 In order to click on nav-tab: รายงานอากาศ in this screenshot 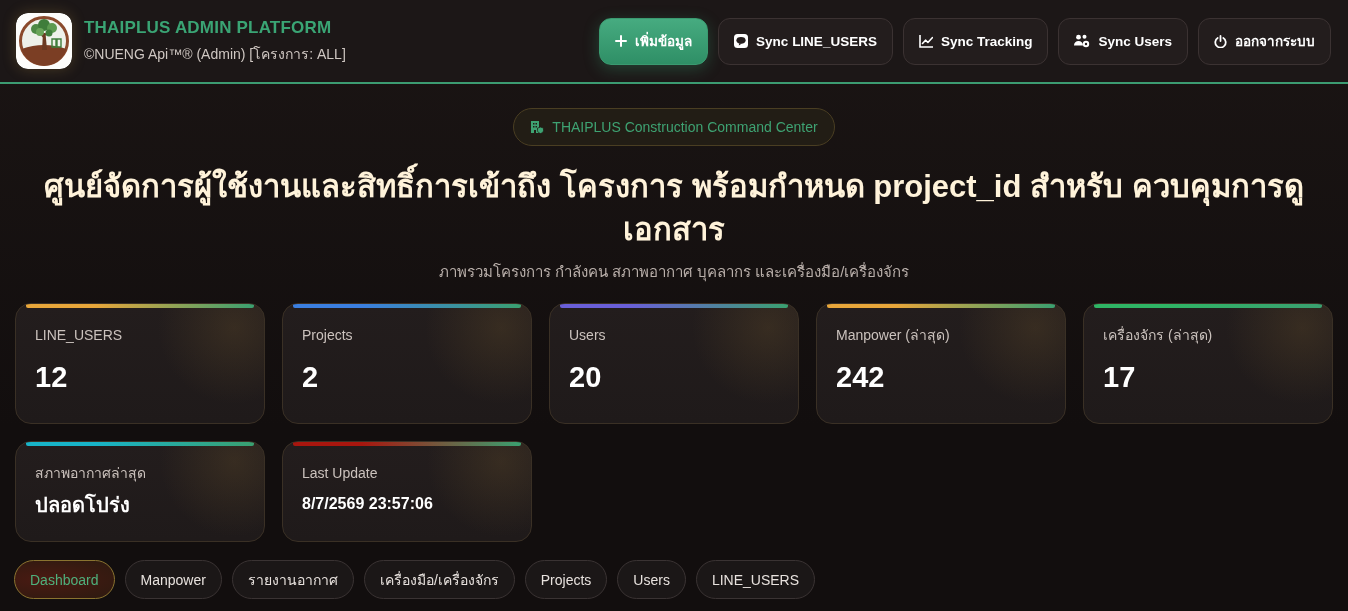, I will do `click(292, 579)`.